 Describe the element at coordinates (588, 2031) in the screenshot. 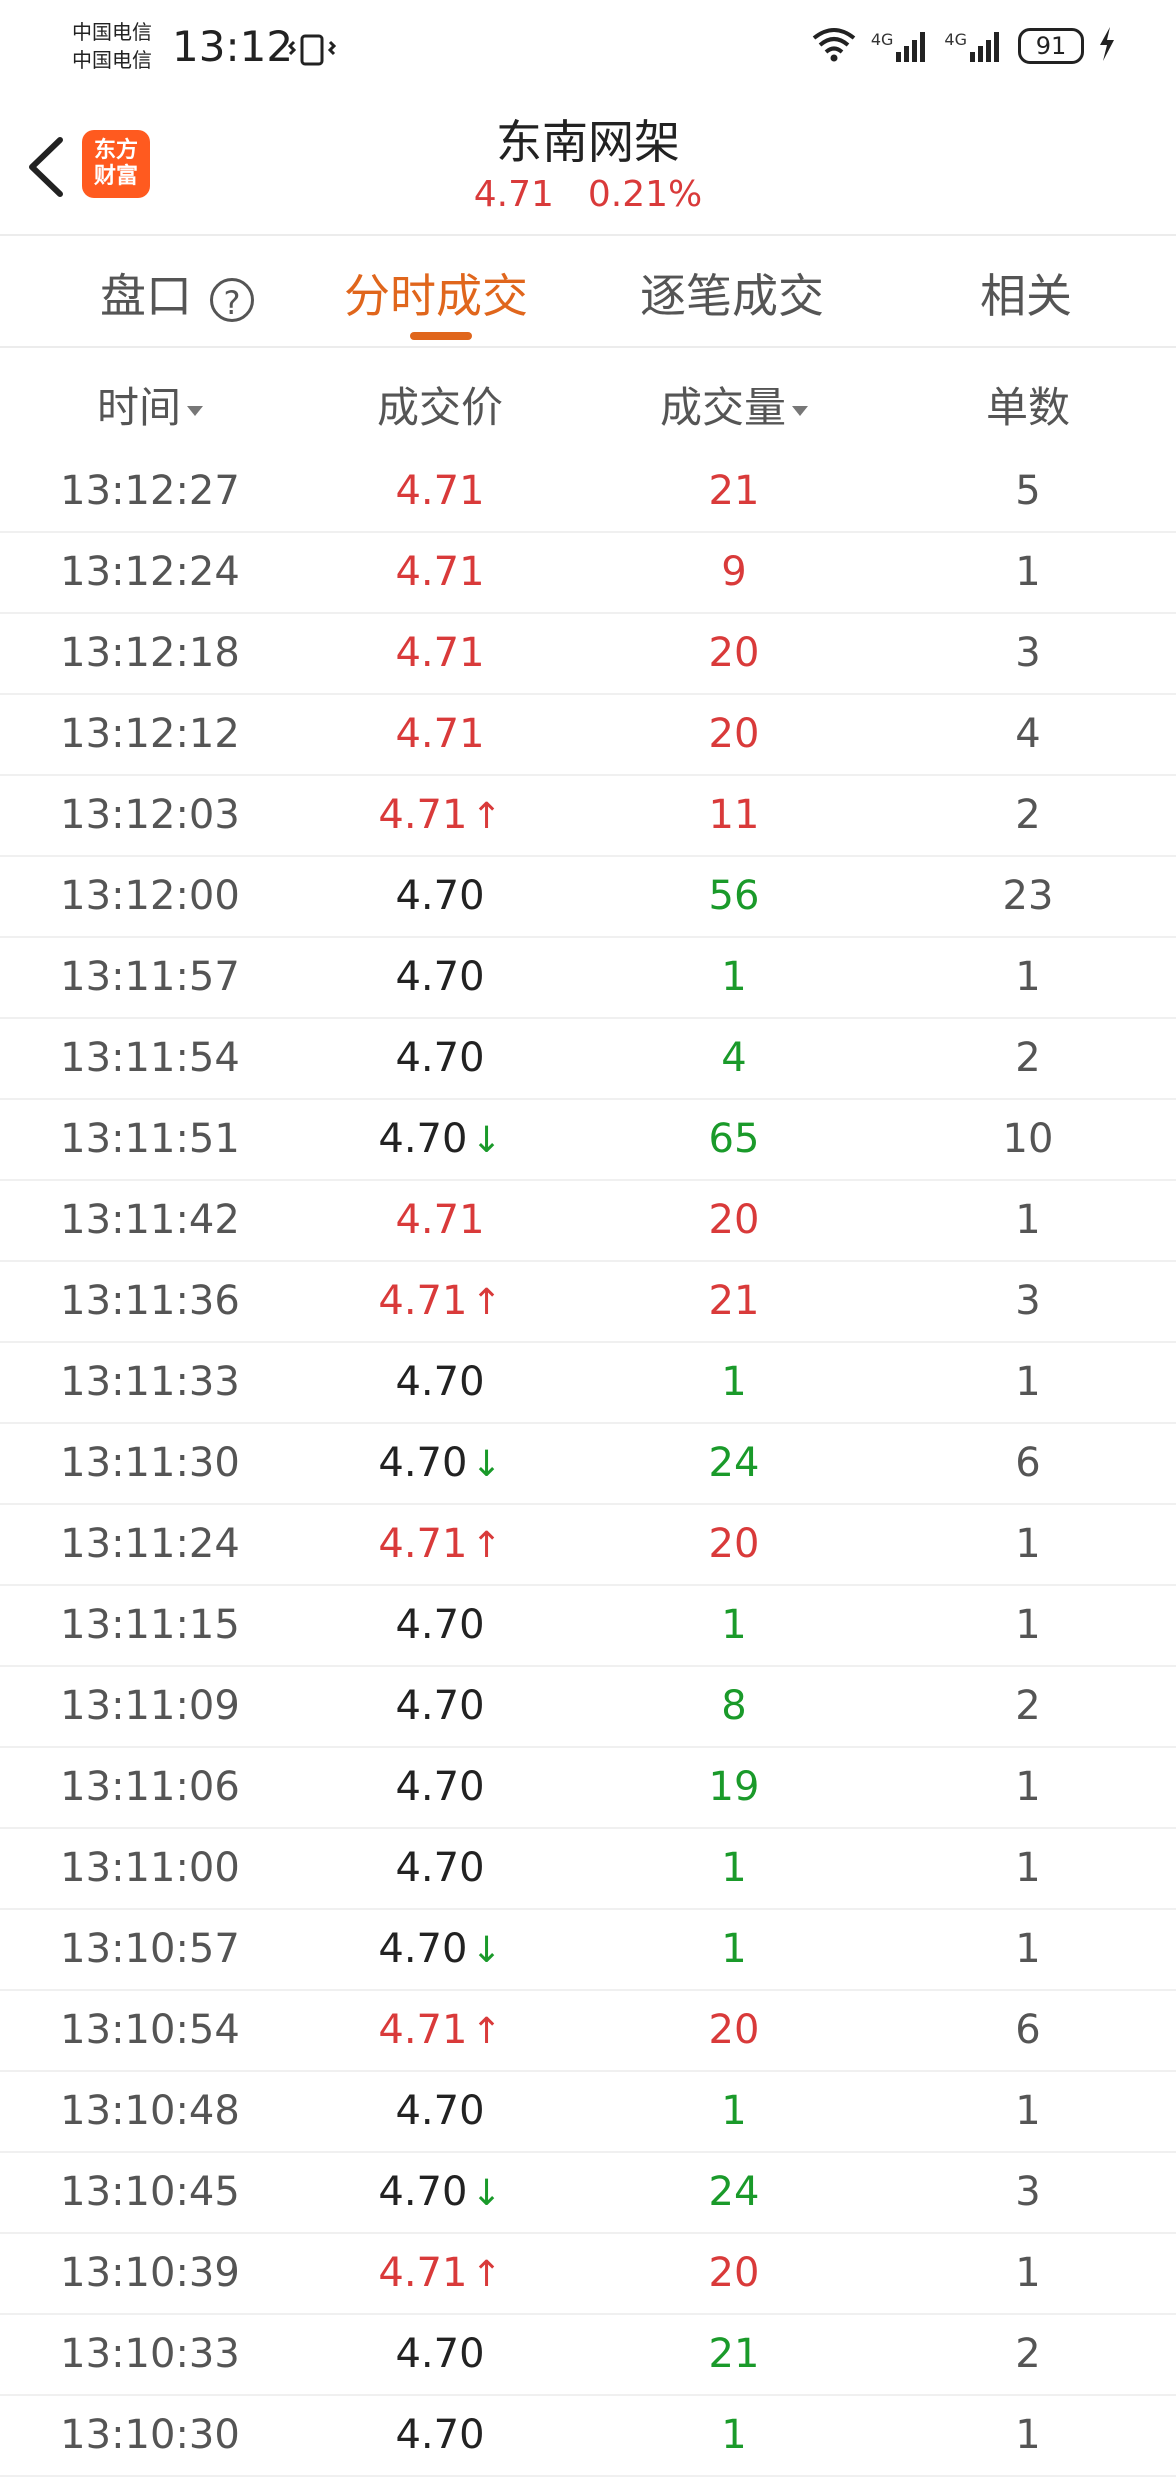

I see `trade-row: 13:10:54 4.71 ↑ 20 6` at that location.